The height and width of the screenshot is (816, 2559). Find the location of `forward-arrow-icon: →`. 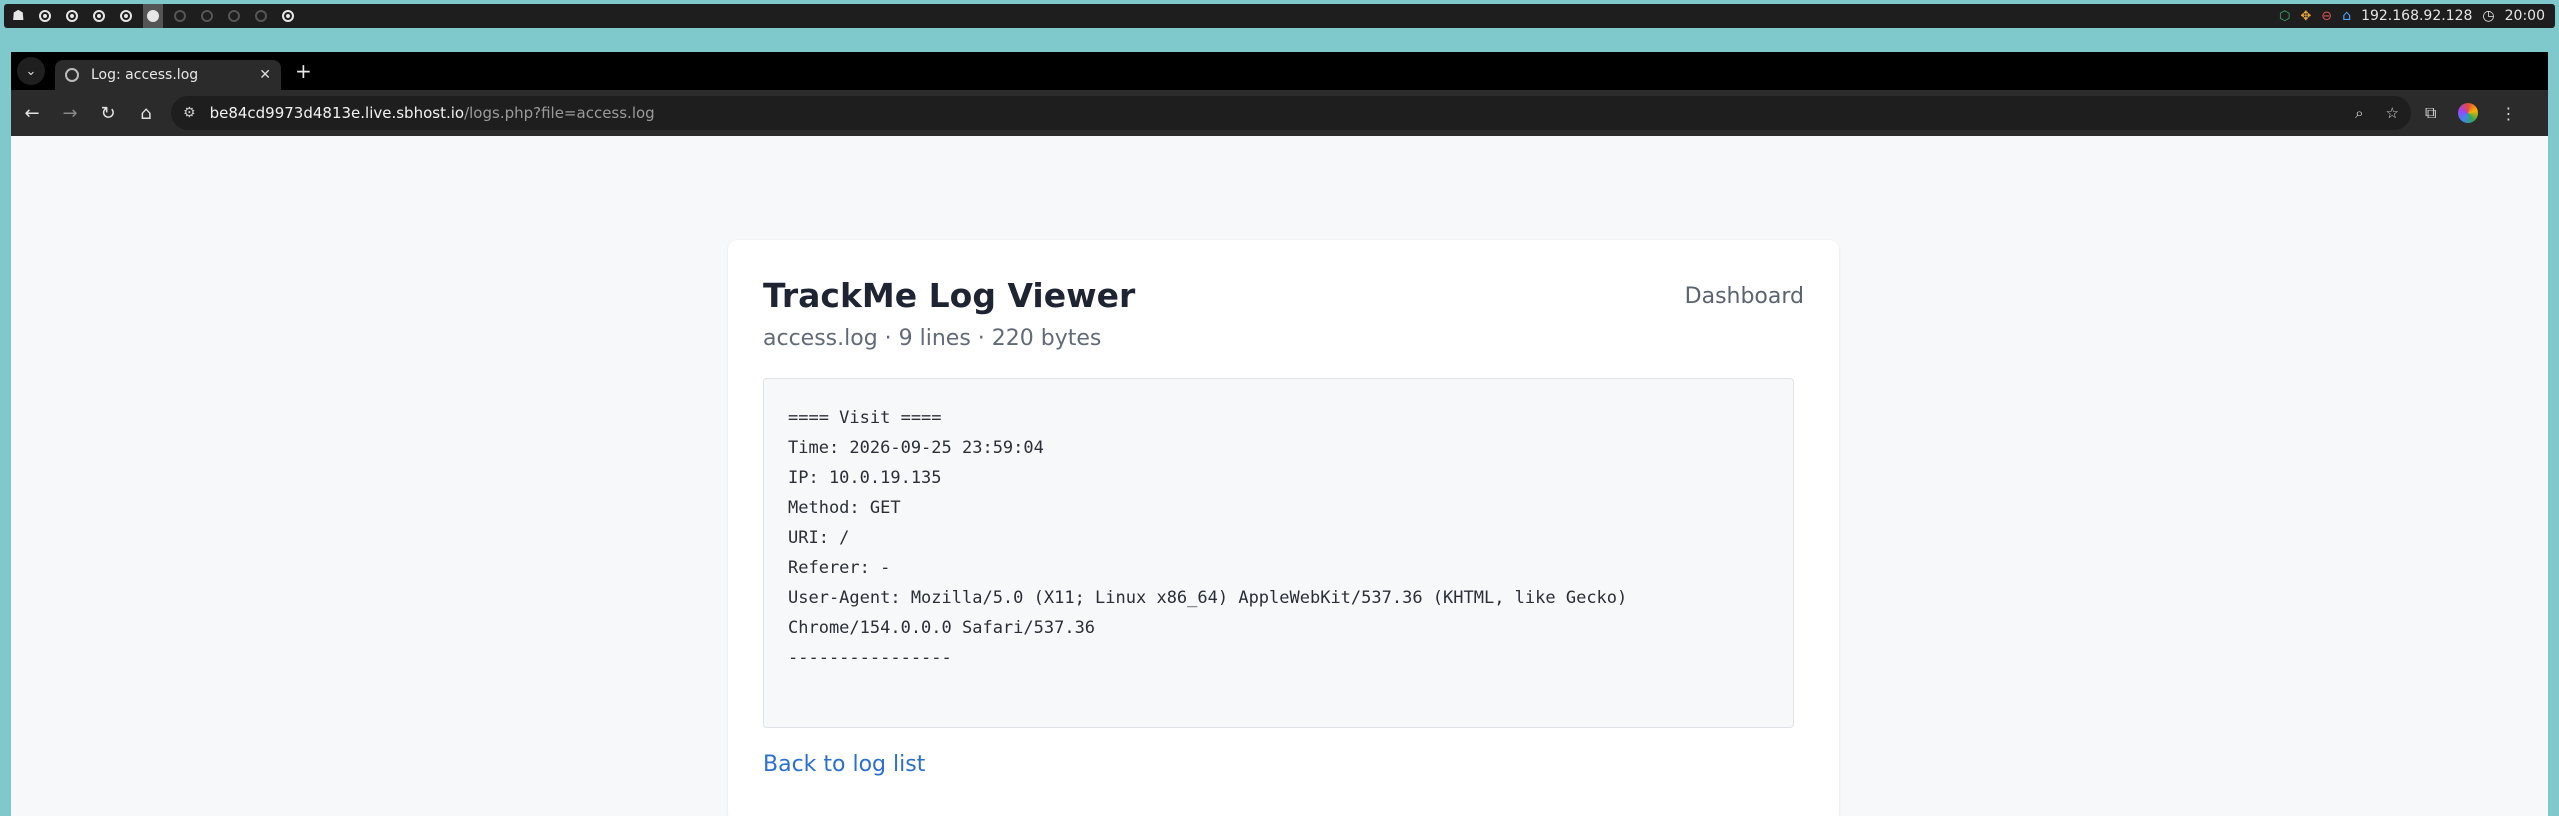

forward-arrow-icon: → is located at coordinates (70, 113).